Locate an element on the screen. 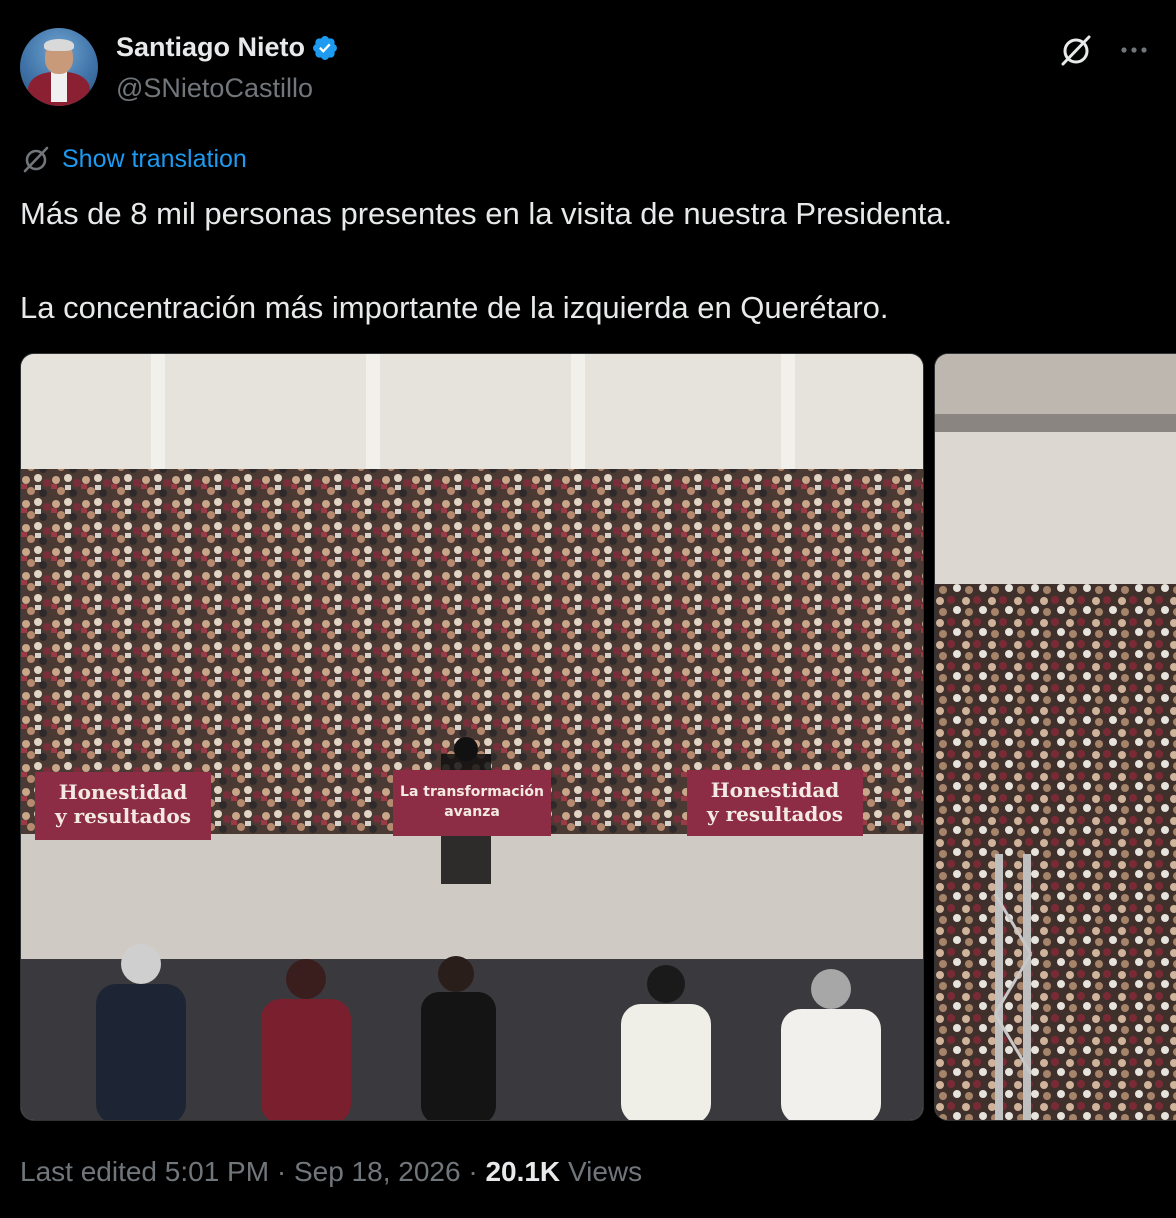 The width and height of the screenshot is (1176, 1218). more-horizontal-icon is located at coordinates (1134, 50).